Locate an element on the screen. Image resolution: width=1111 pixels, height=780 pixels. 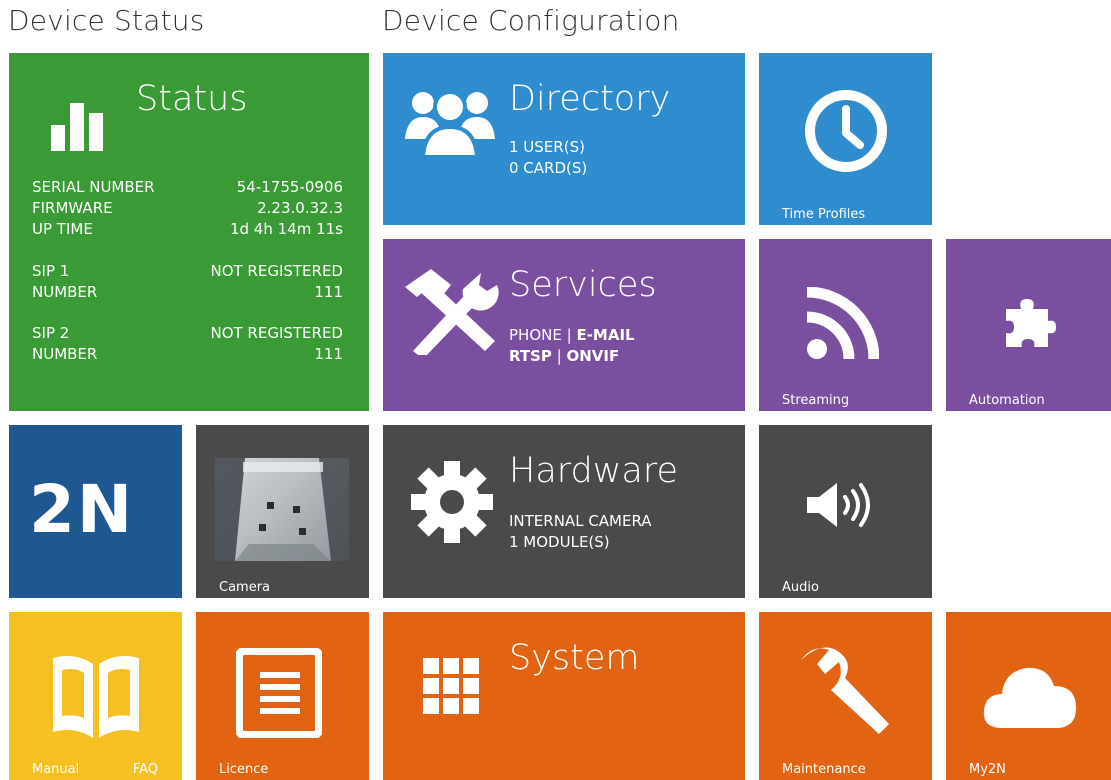
document-icon is located at coordinates (279, 693).